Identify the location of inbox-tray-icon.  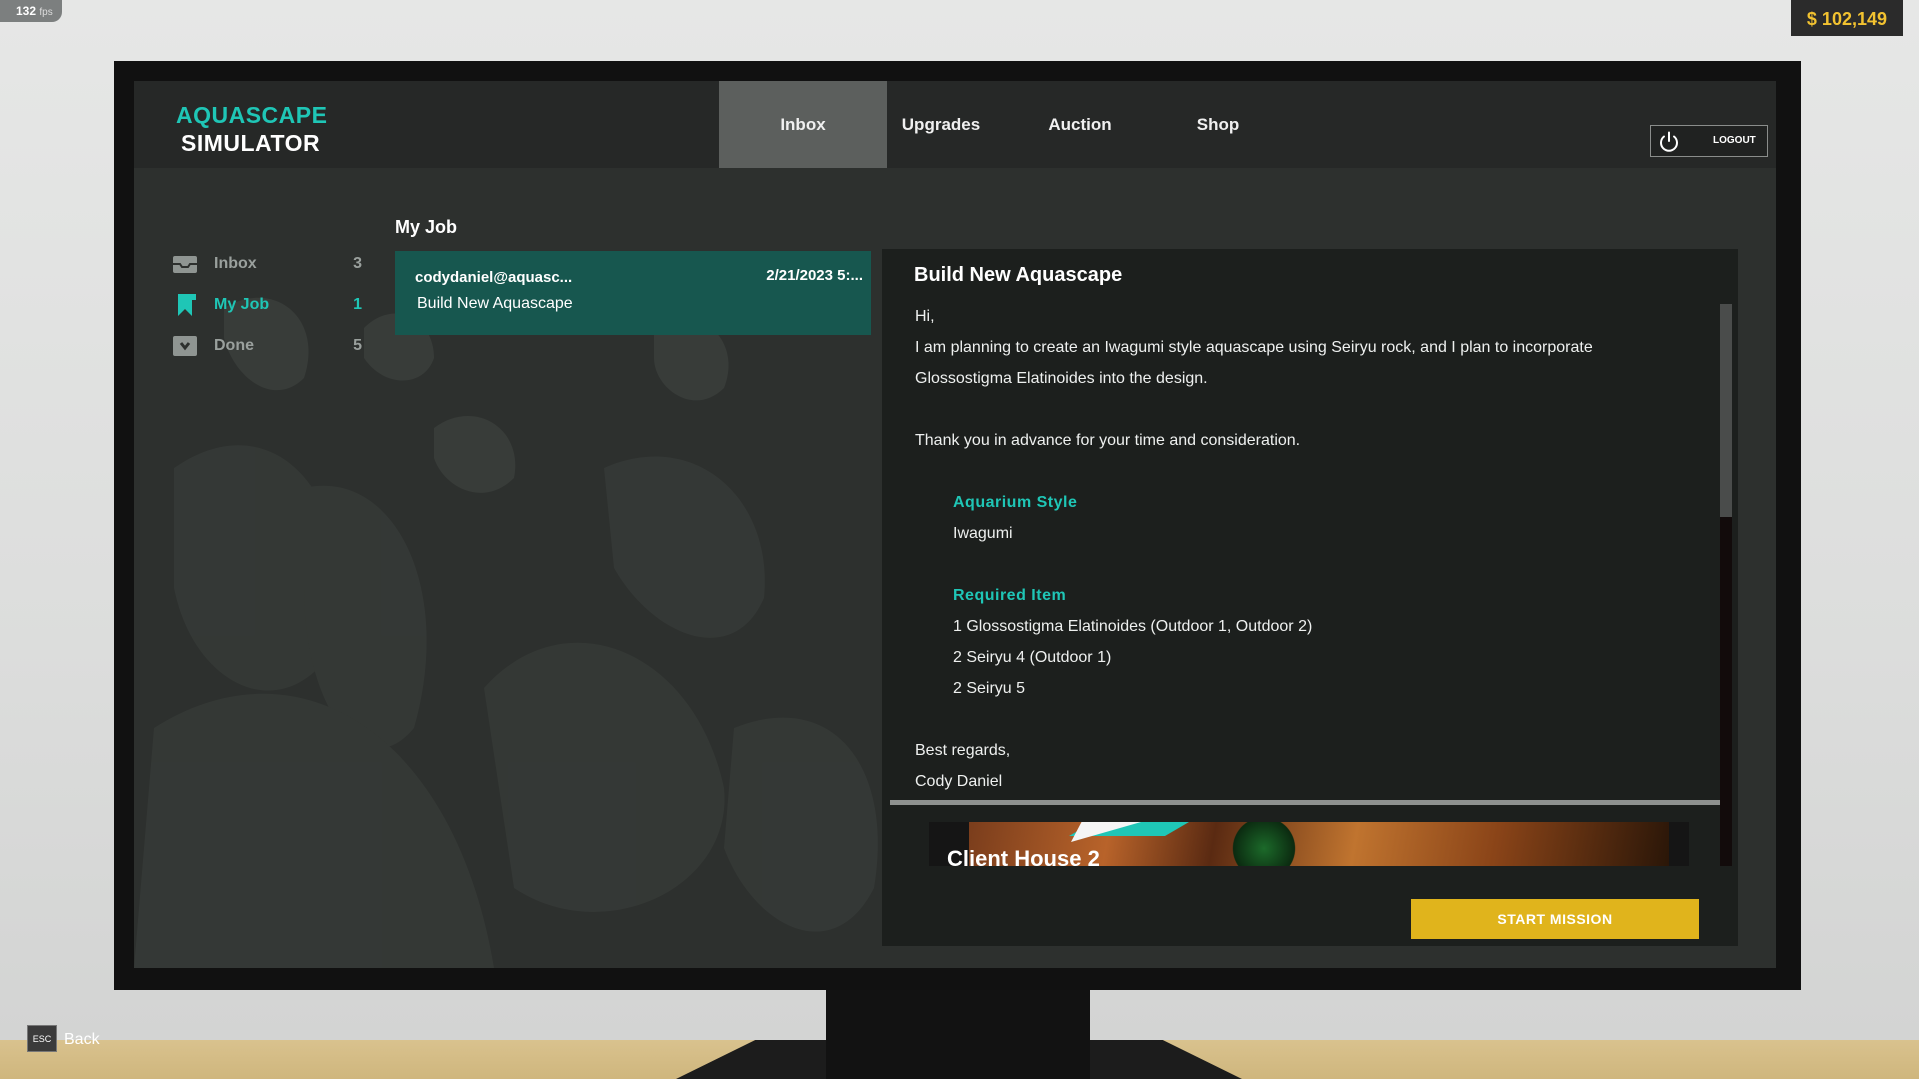
(185, 264).